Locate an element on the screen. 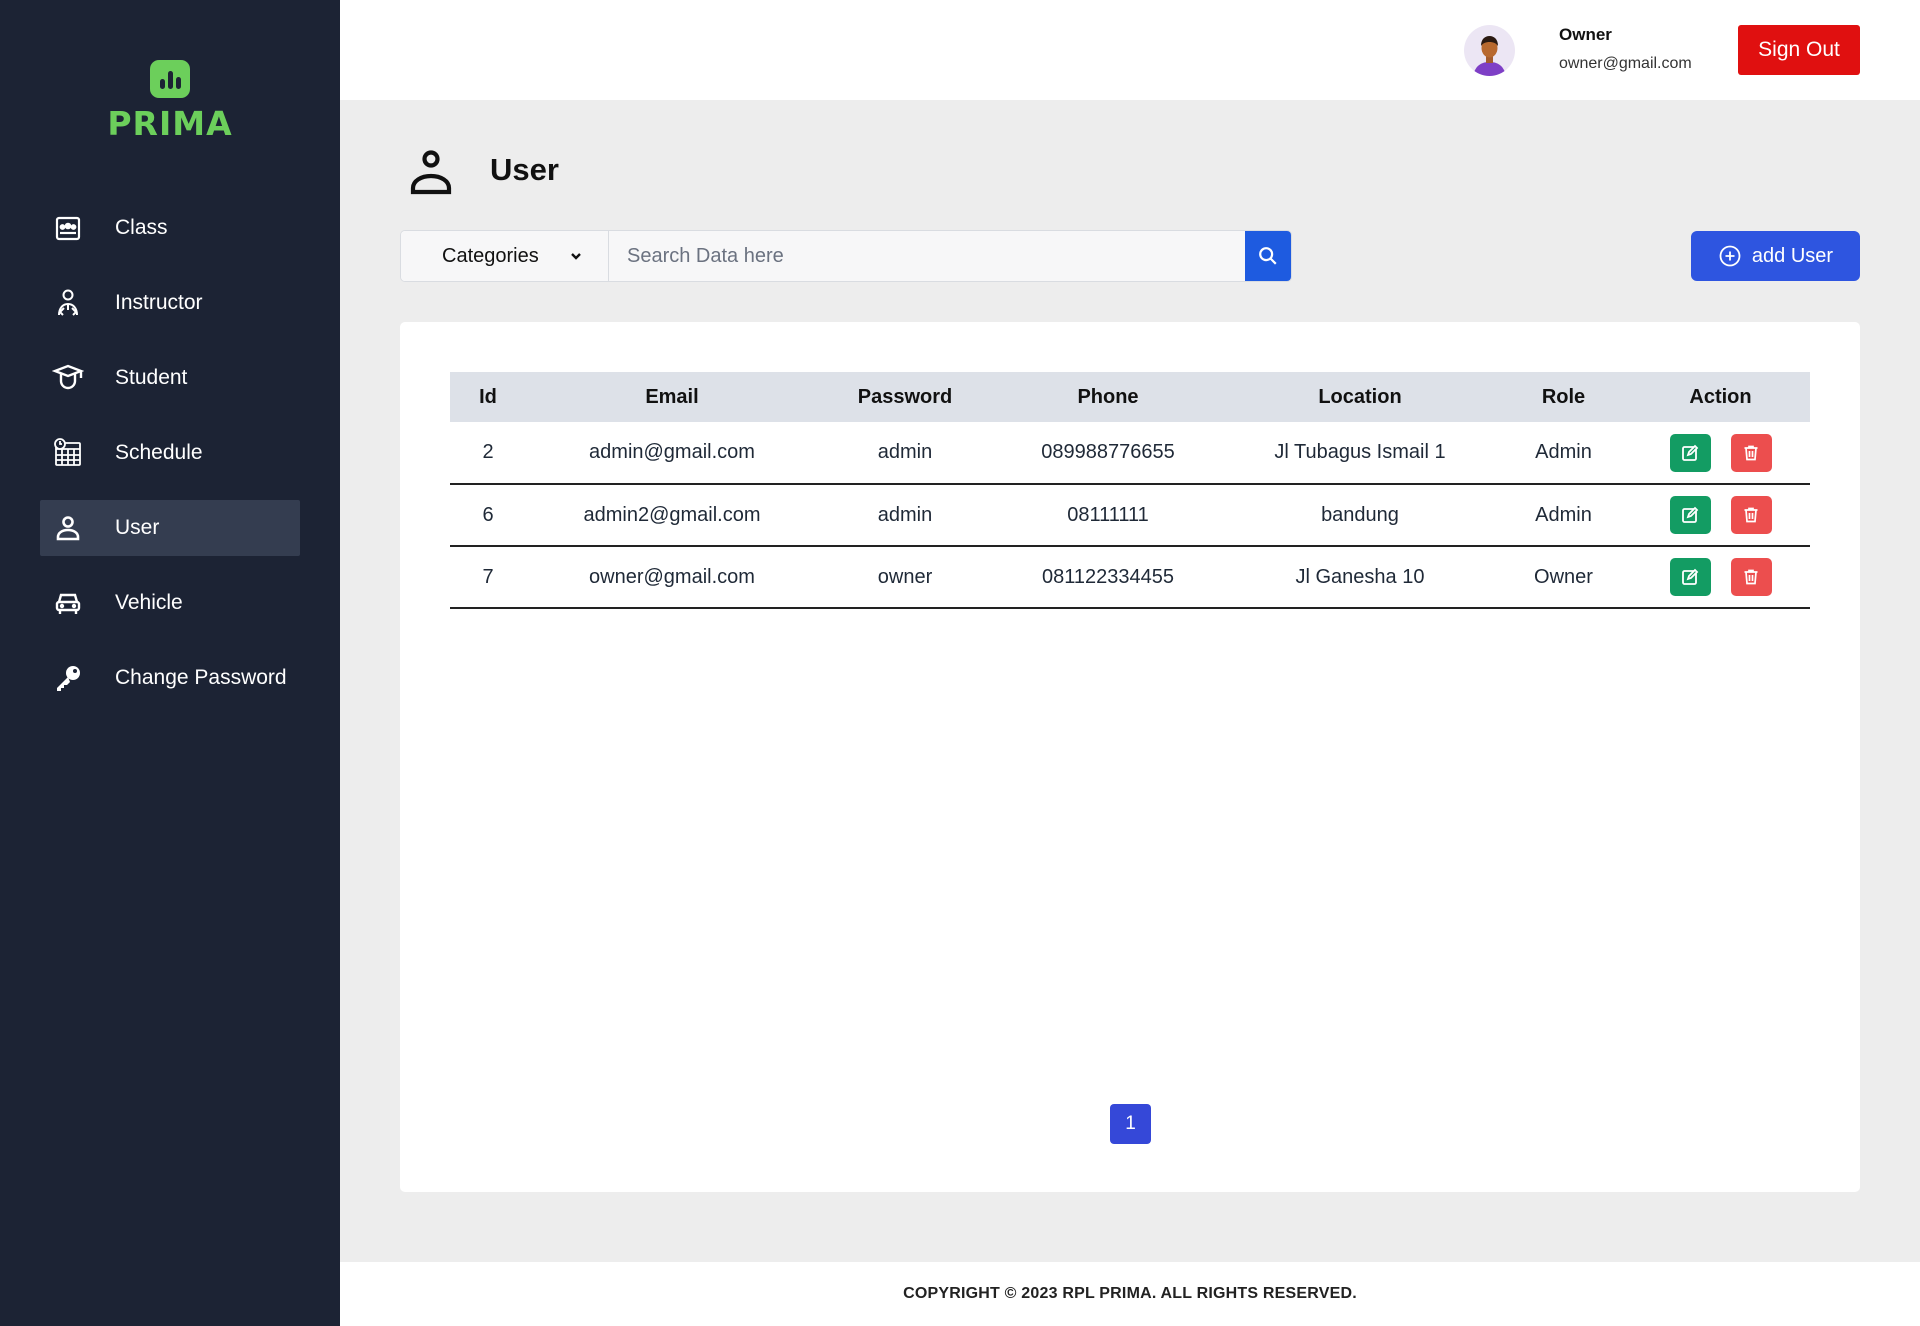 The width and height of the screenshot is (1920, 1326). cell-id: 2 is located at coordinates (488, 453).